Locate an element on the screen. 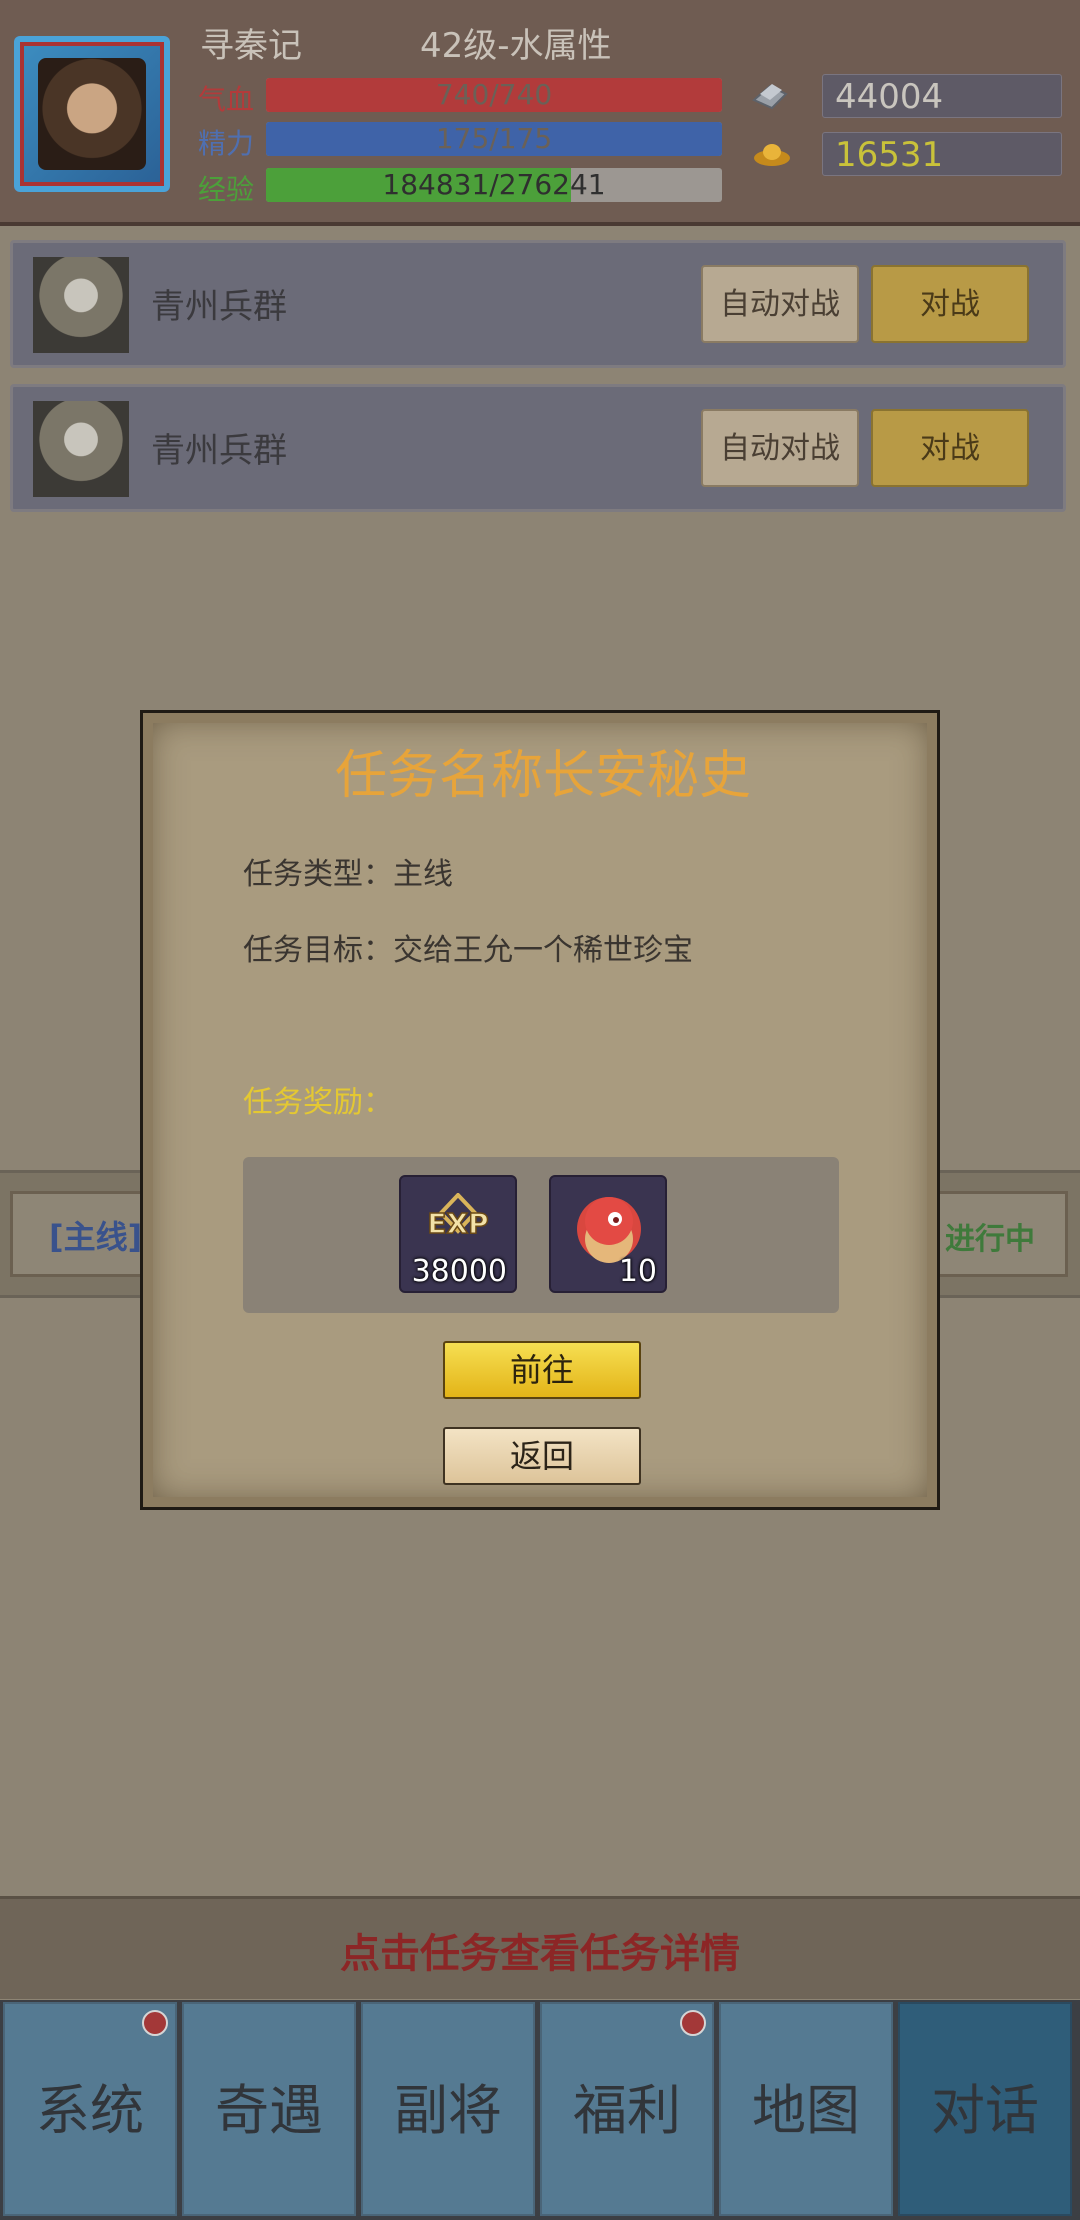 Image resolution: width=1080 pixels, height=2220 pixels. quest-type-value: 主线 is located at coordinates (423, 874).